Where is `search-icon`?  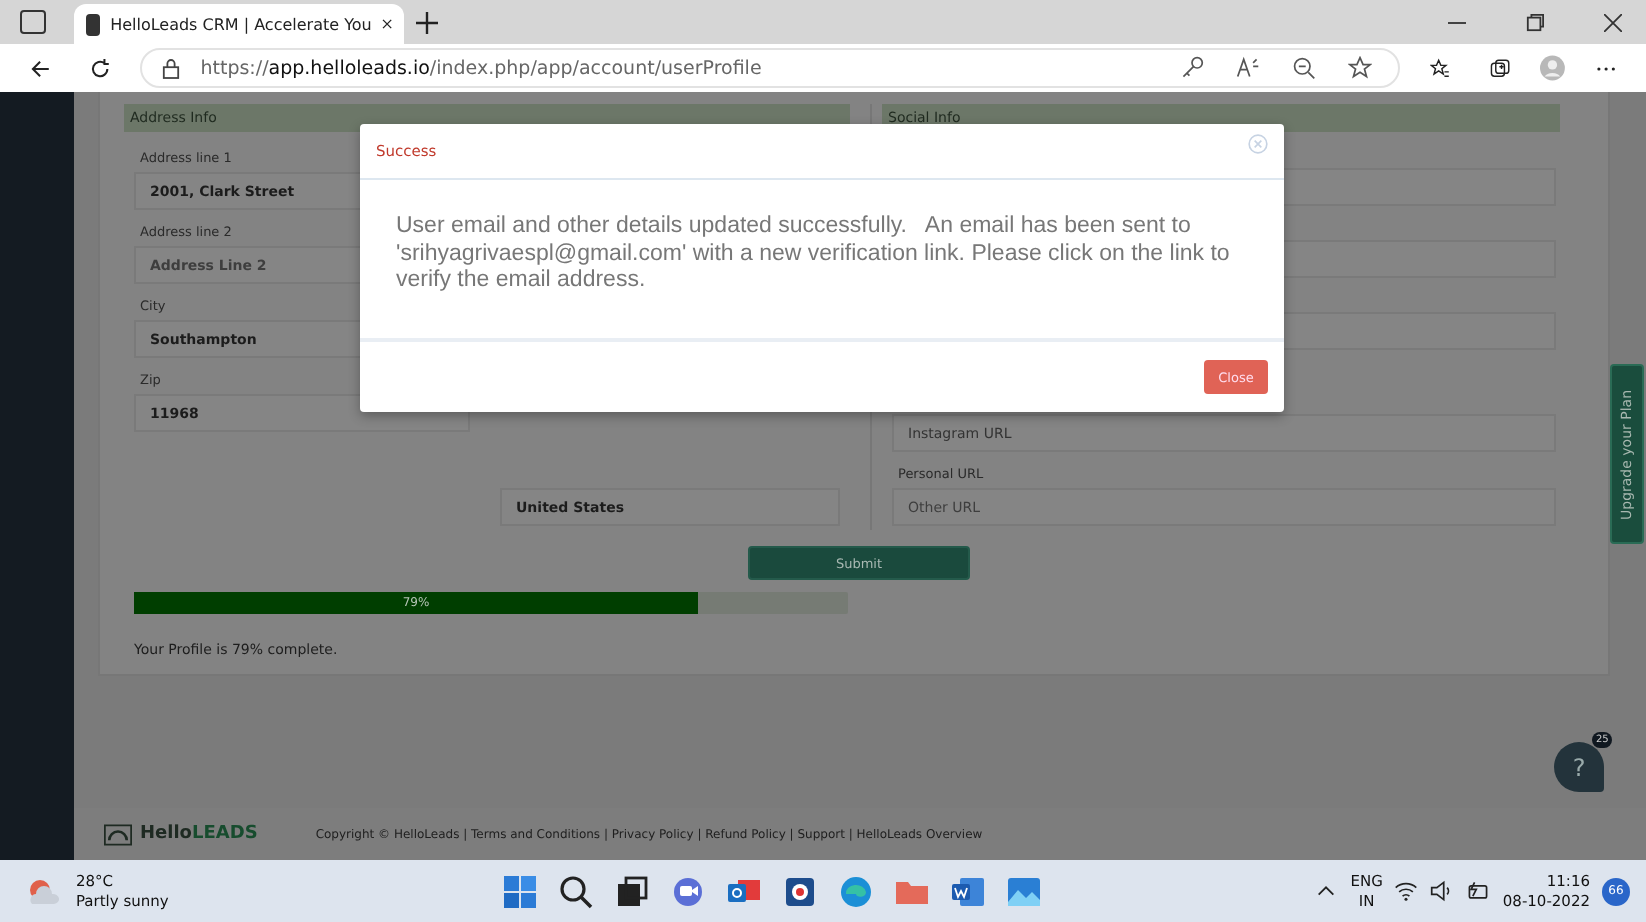
search-icon is located at coordinates (575, 891).